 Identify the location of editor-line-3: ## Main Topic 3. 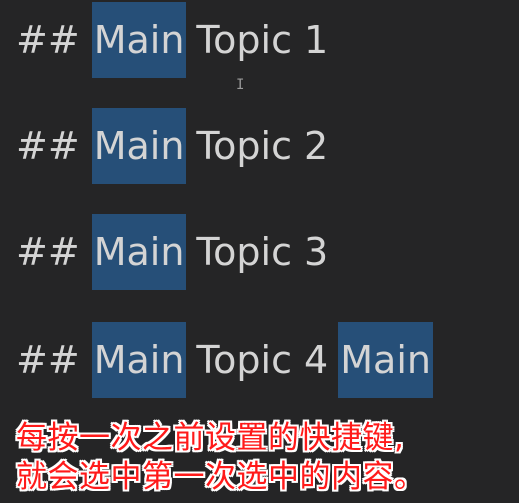
(172, 252).